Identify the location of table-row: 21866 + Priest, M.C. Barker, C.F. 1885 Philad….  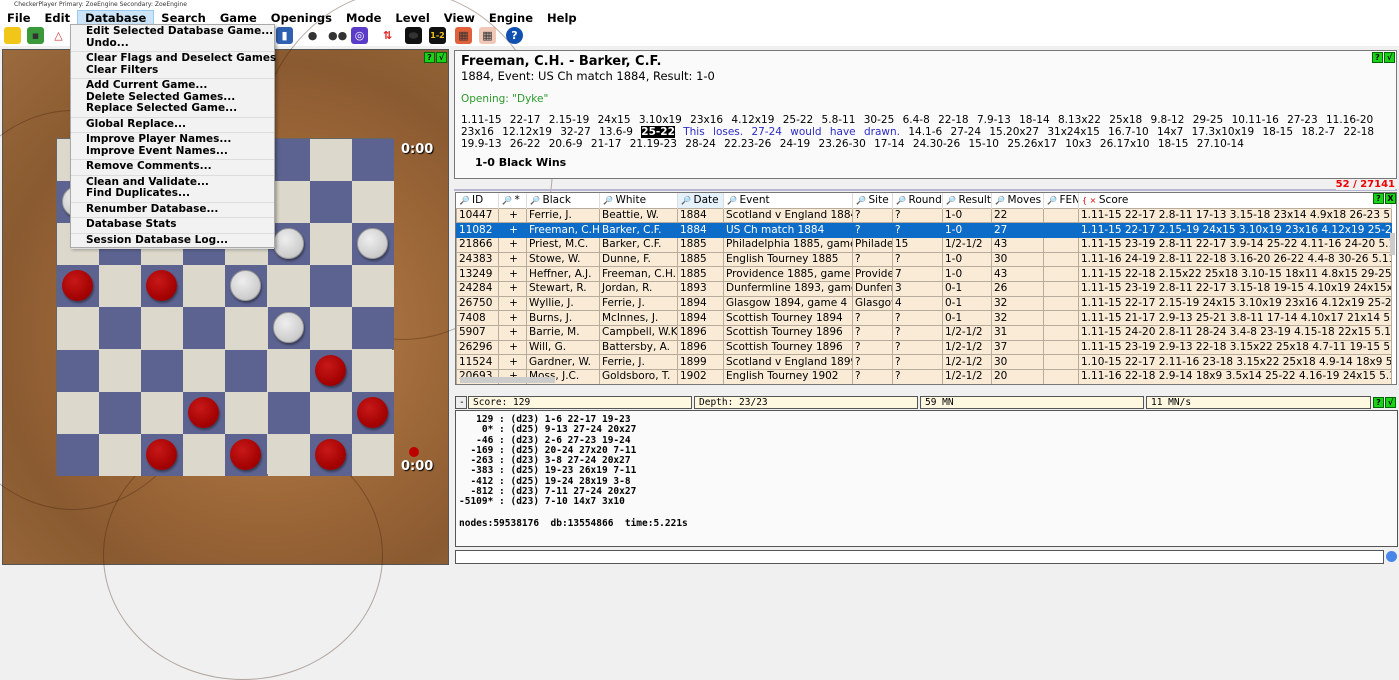
(924, 244).